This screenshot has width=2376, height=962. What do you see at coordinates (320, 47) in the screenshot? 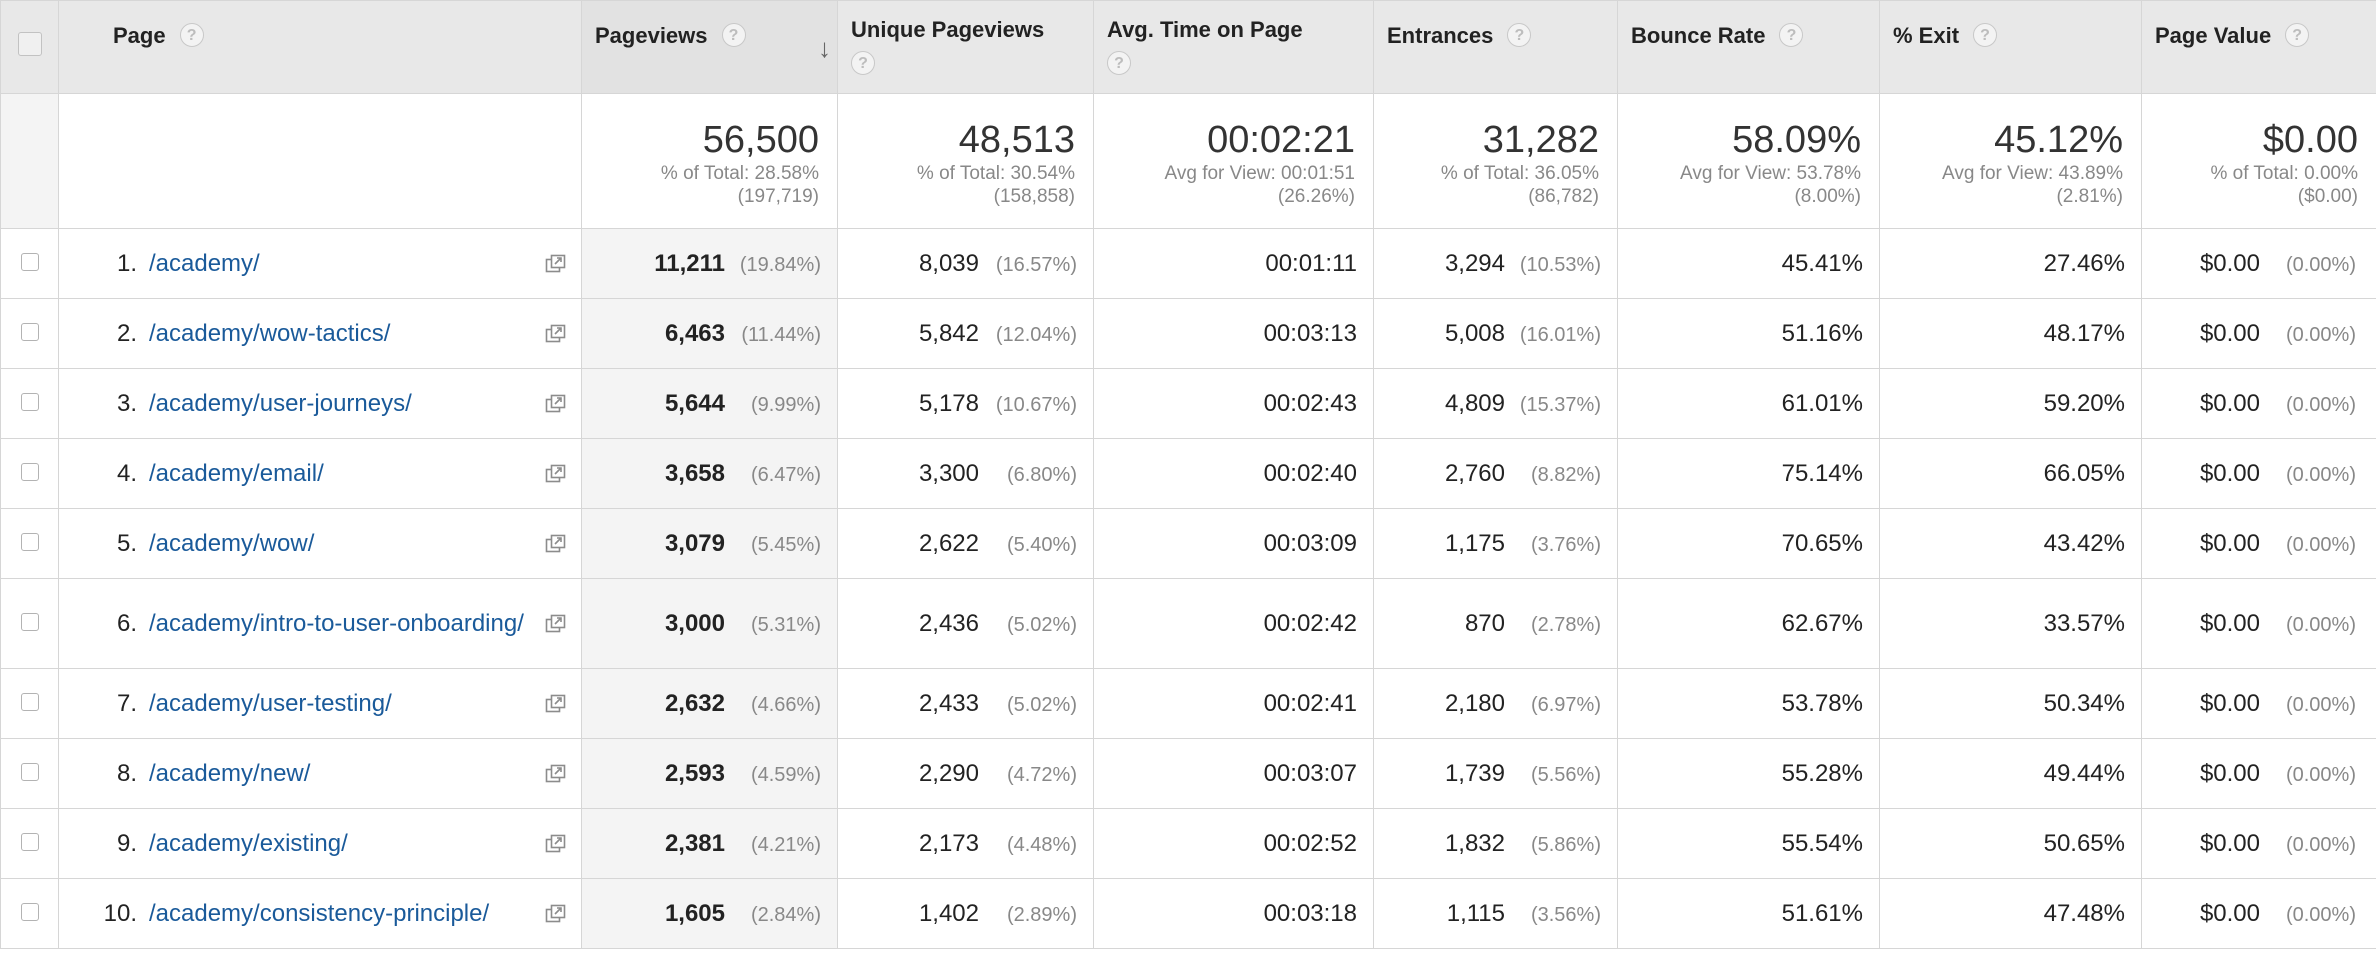
I see `col-header-page: Page?` at bounding box center [320, 47].